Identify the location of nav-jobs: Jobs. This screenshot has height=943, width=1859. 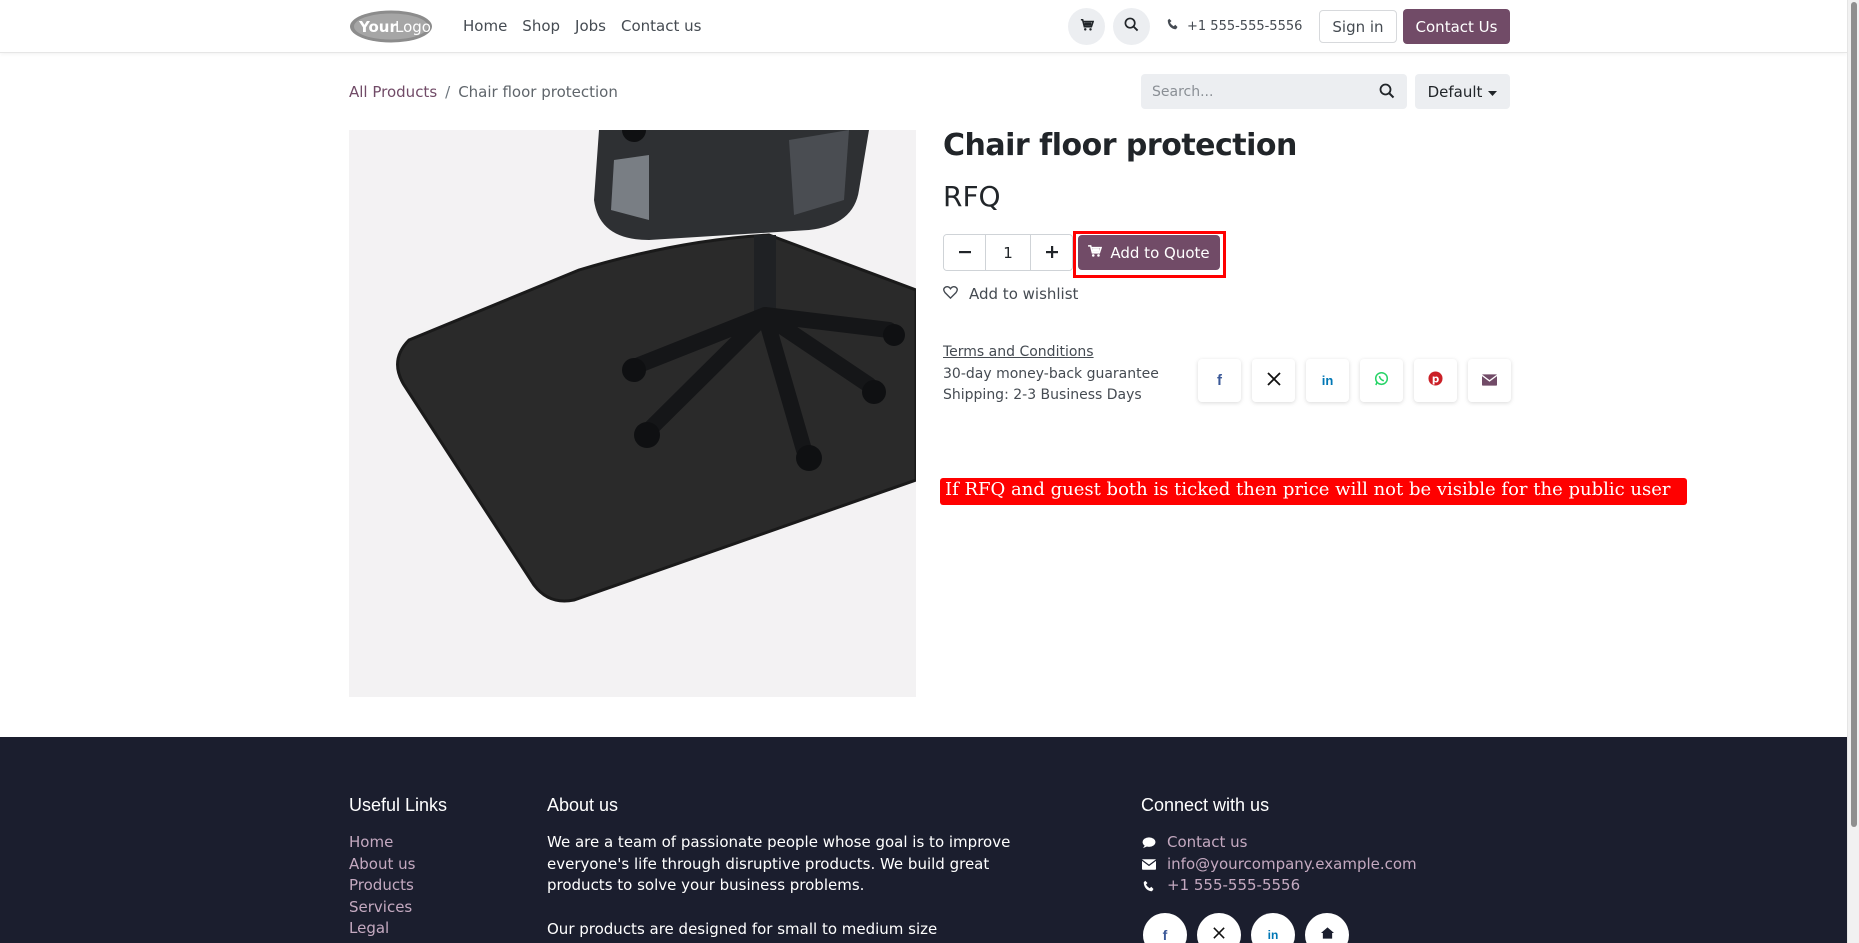
(590, 26).